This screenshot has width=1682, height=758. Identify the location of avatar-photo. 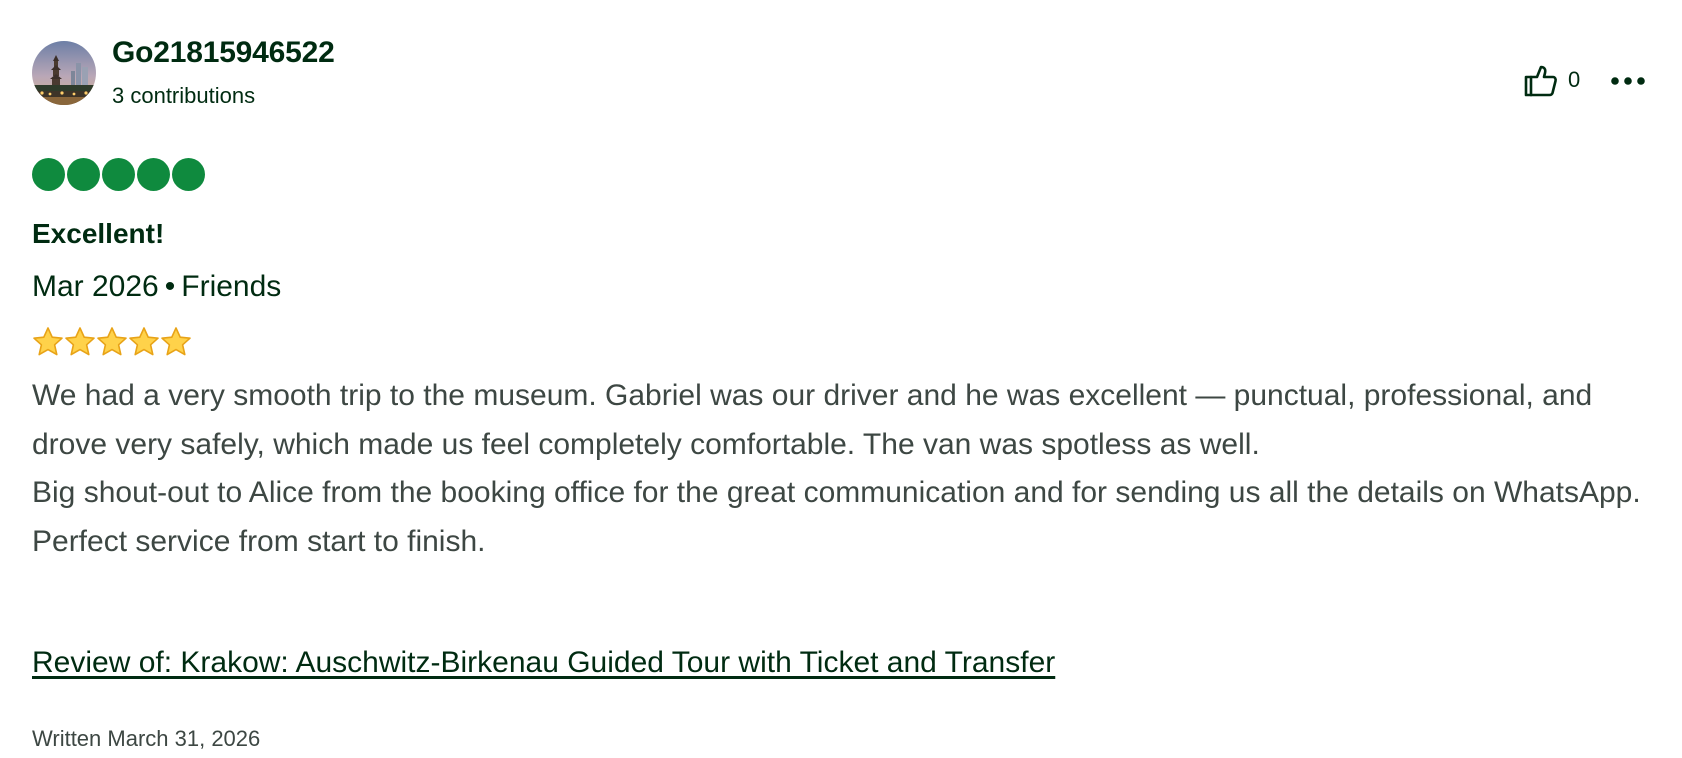
(64, 73).